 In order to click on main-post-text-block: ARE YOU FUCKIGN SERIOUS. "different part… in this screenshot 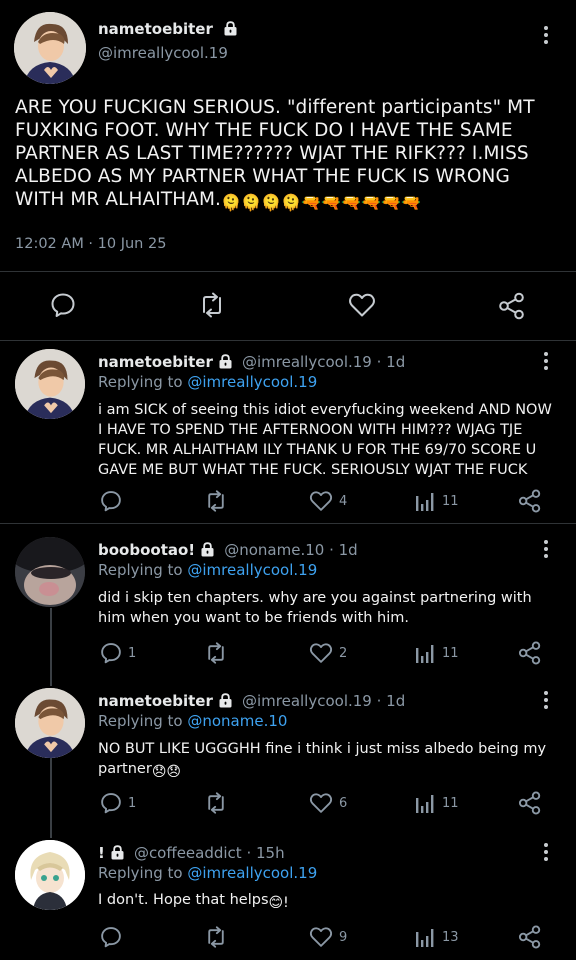, I will do `click(289, 155)`.